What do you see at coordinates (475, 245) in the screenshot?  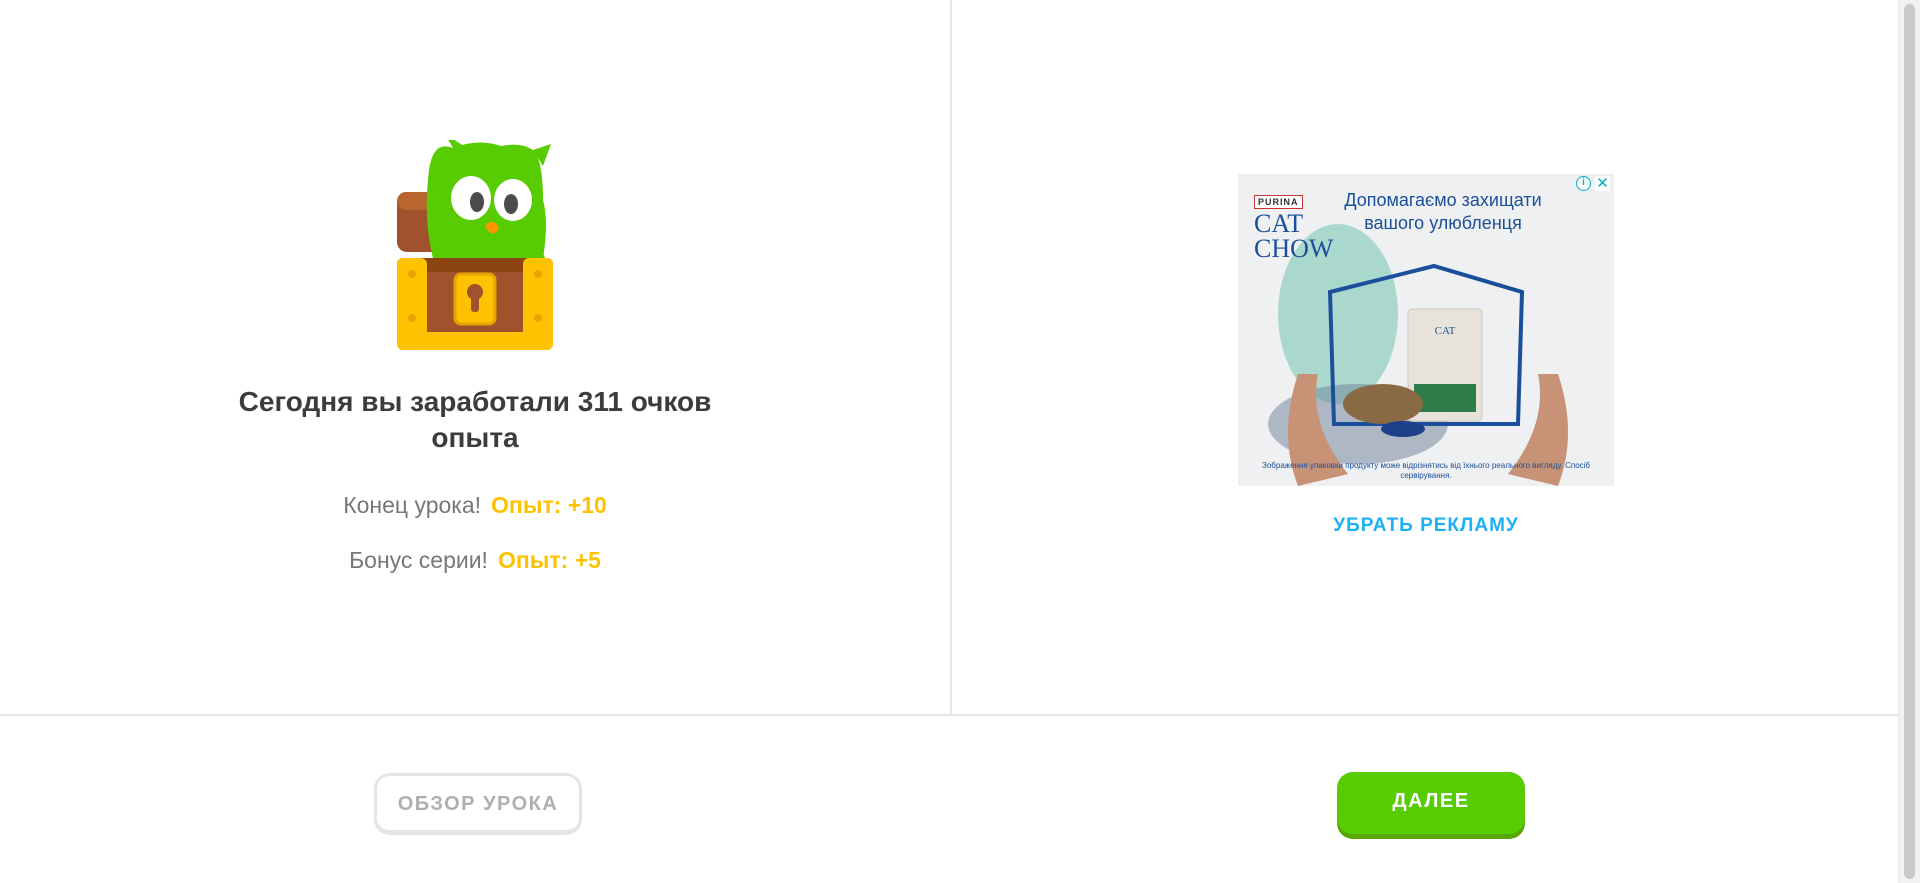 I see `owl-in-treasure-chest-icon` at bounding box center [475, 245].